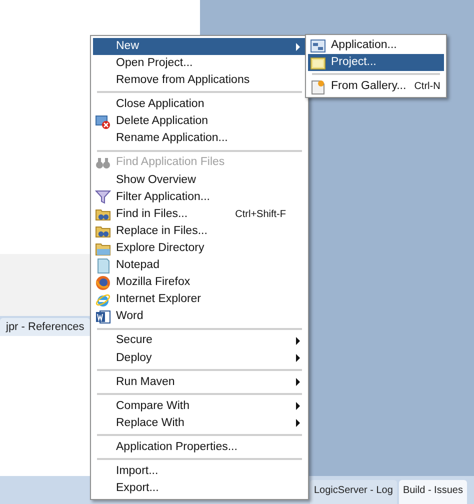 This screenshot has height=504, width=474. What do you see at coordinates (45, 327) in the screenshot?
I see `panel-tab: jpr - References` at bounding box center [45, 327].